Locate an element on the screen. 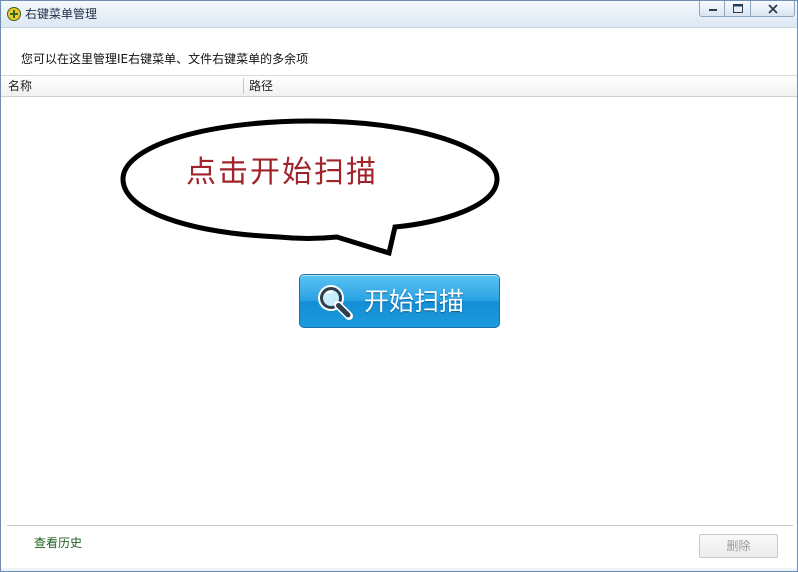 The width and height of the screenshot is (798, 572). delete-button: 删除 is located at coordinates (738, 546).